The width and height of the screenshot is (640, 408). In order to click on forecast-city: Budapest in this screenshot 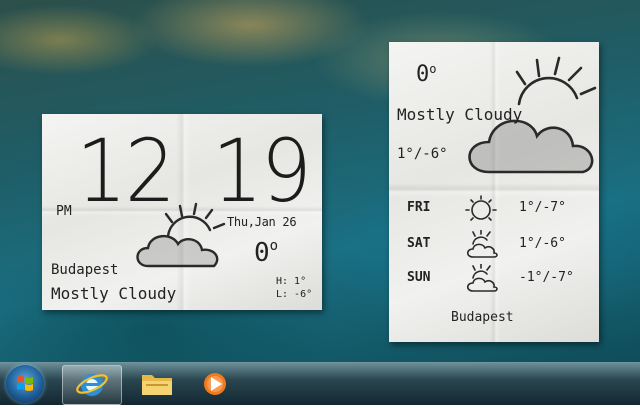, I will do `click(482, 317)`.